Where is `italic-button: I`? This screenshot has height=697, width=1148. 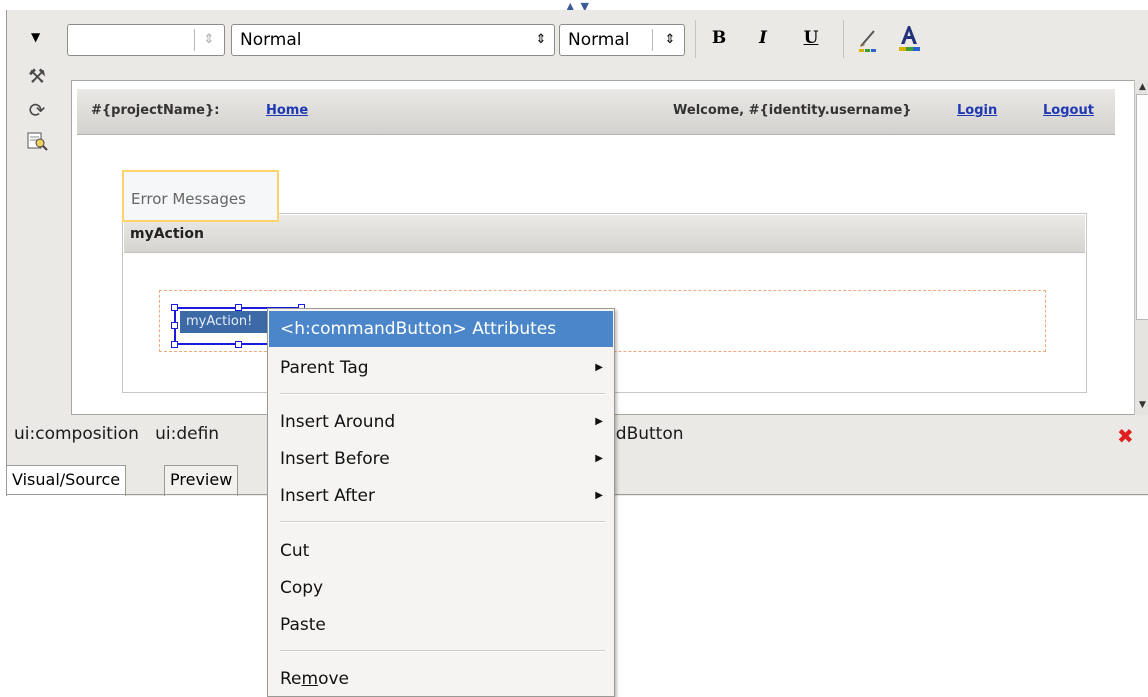 italic-button: I is located at coordinates (763, 38).